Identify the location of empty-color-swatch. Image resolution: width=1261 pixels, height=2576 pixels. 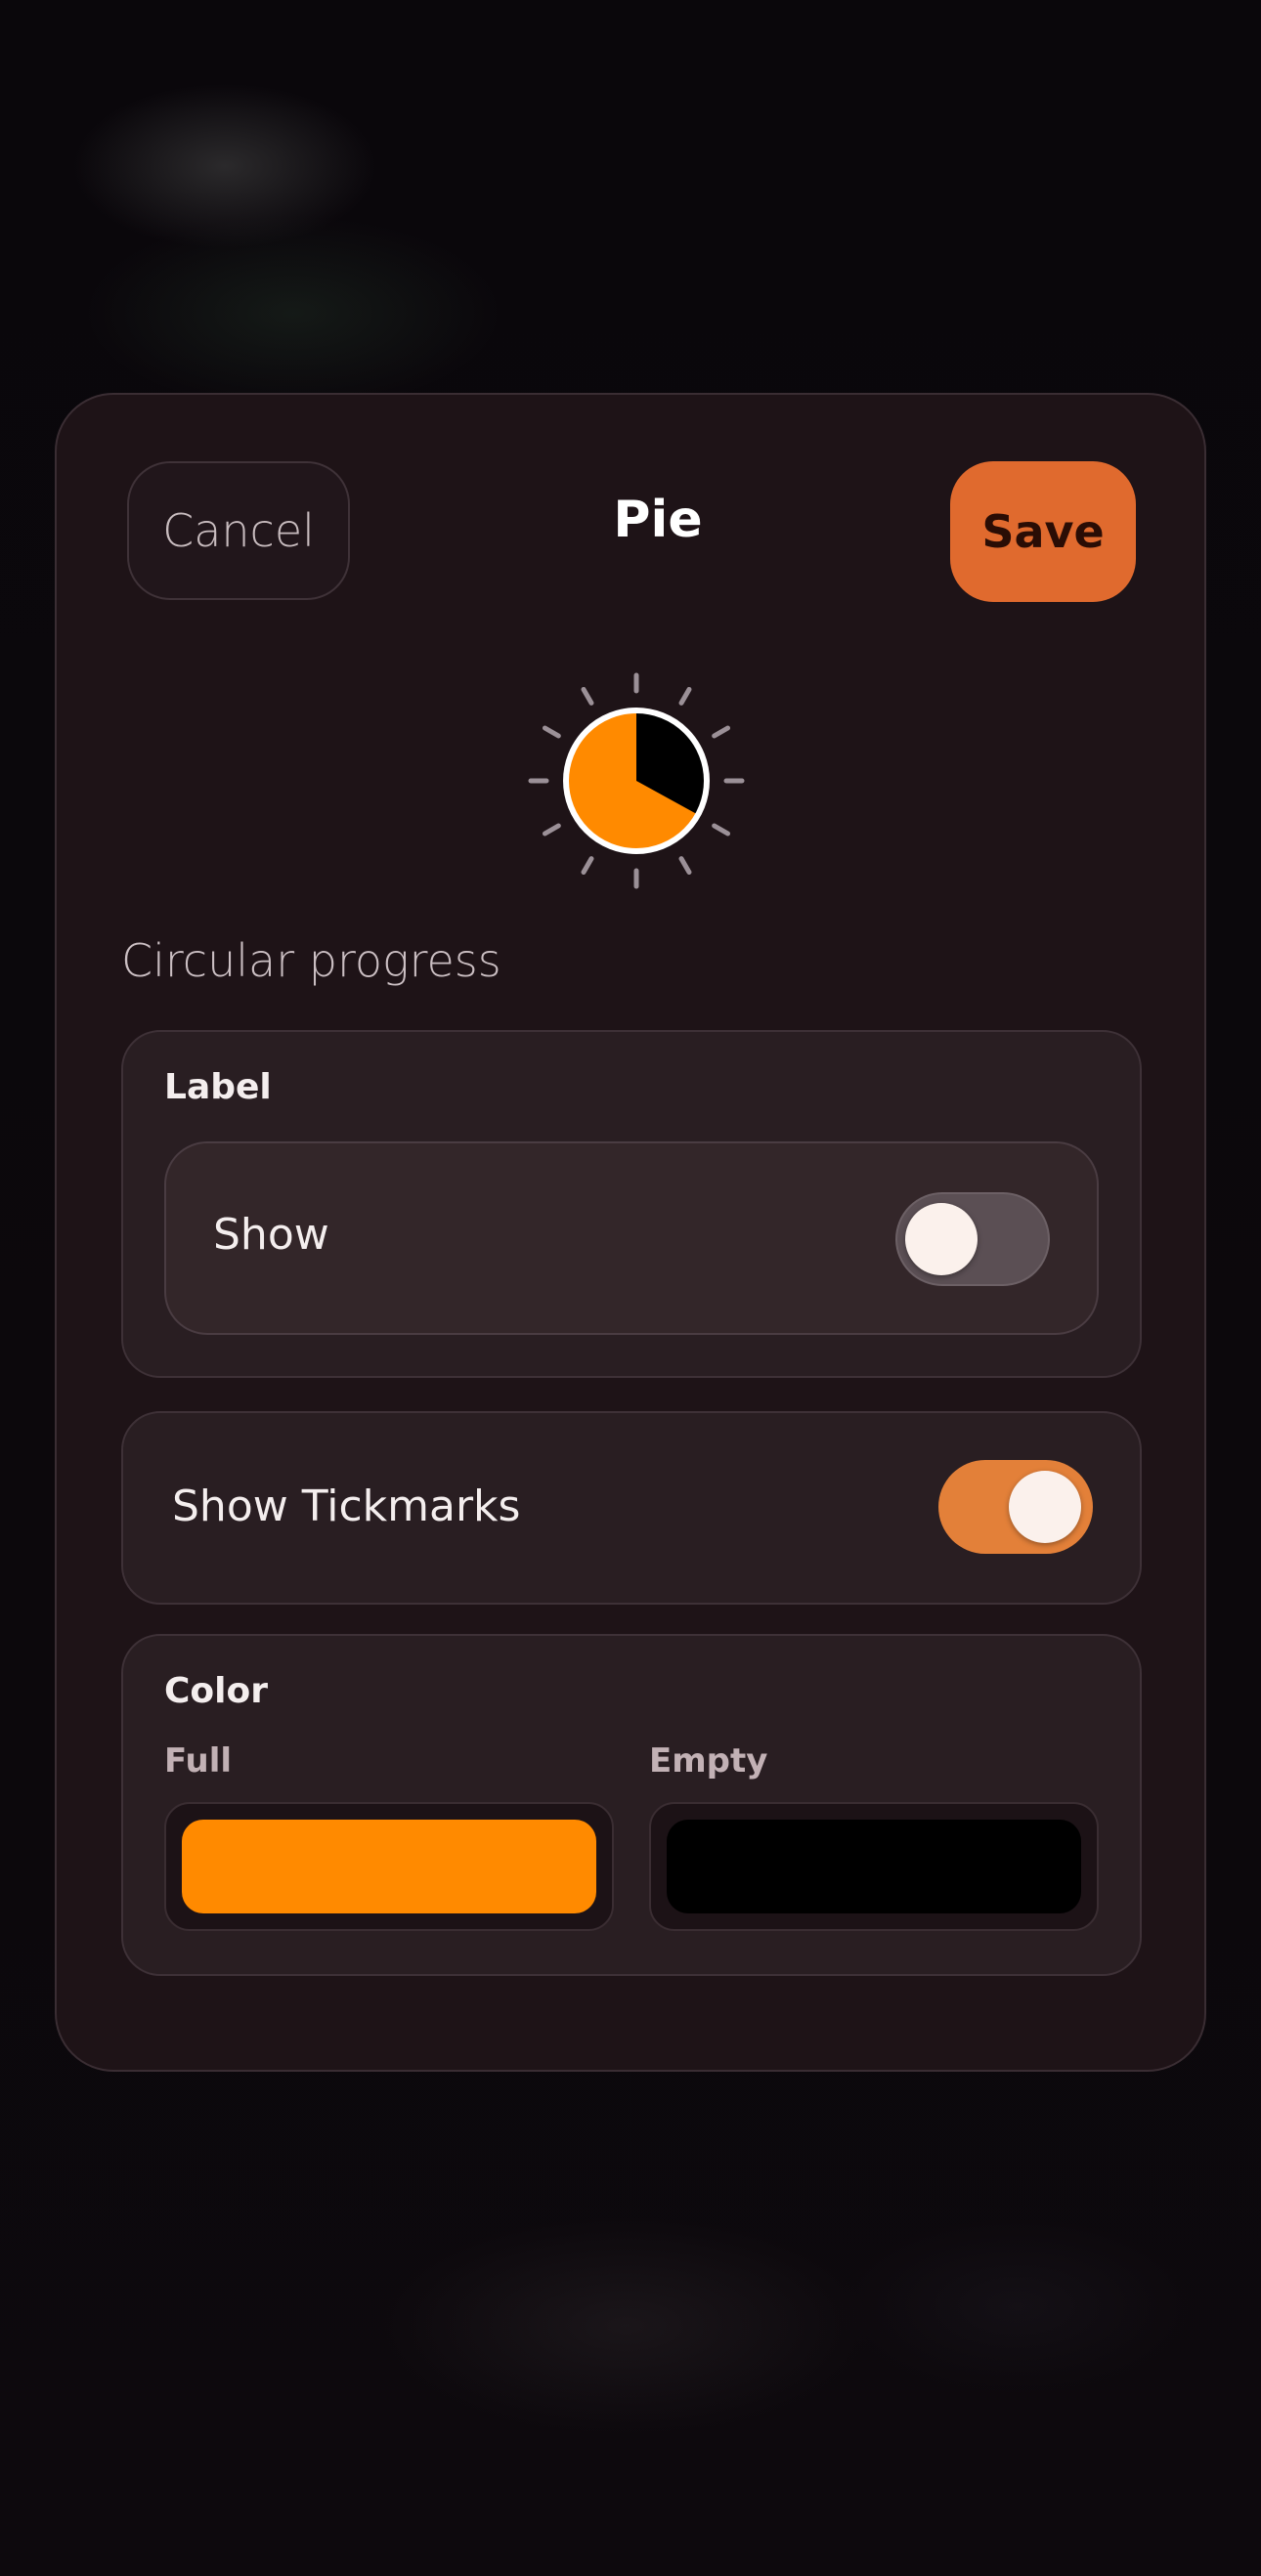
(874, 1866).